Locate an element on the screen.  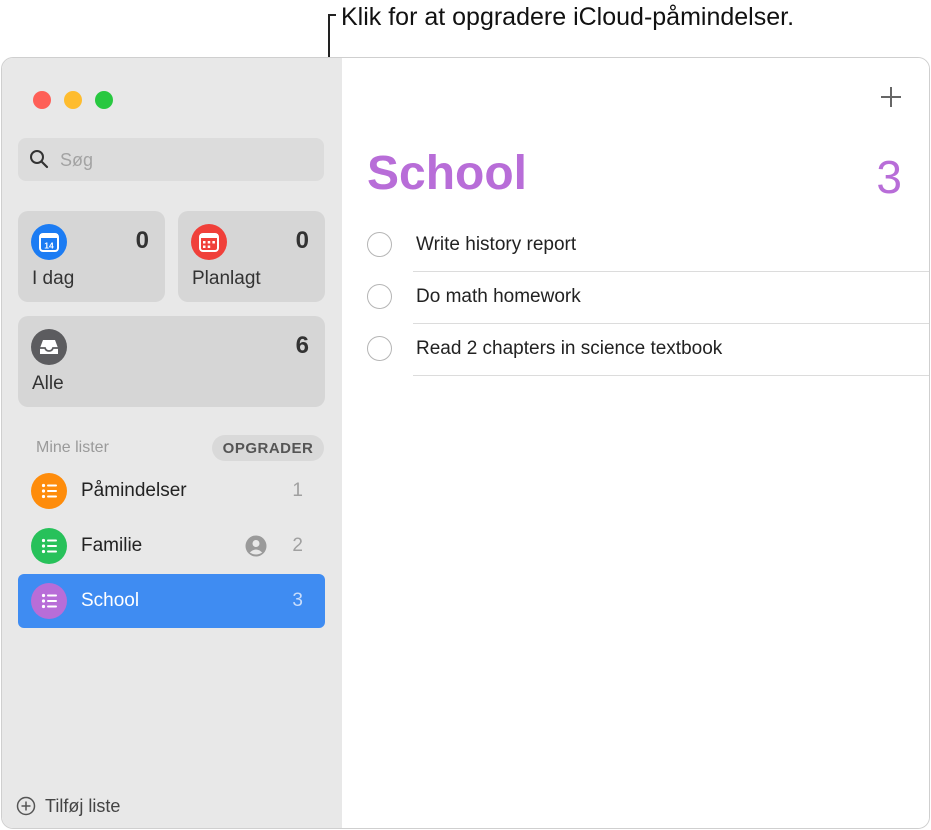
list-name: School is located at coordinates (110, 600).